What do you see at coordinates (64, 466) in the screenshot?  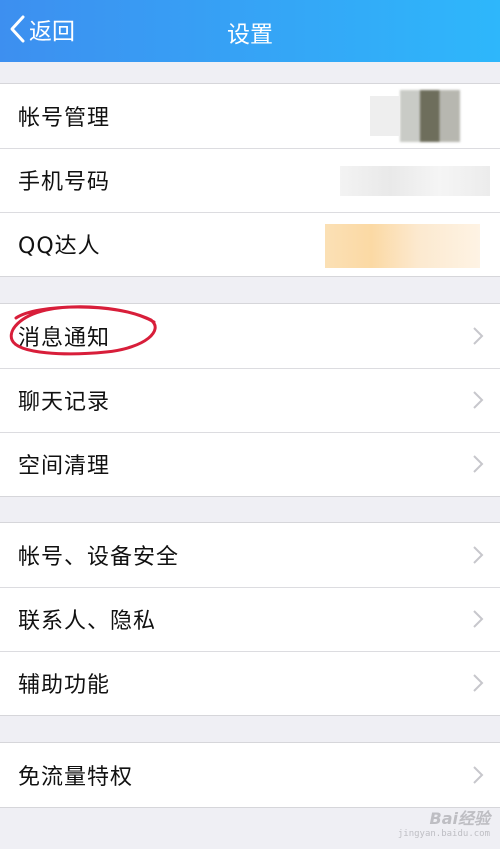 I see `settings-item-label: 空间清理` at bounding box center [64, 466].